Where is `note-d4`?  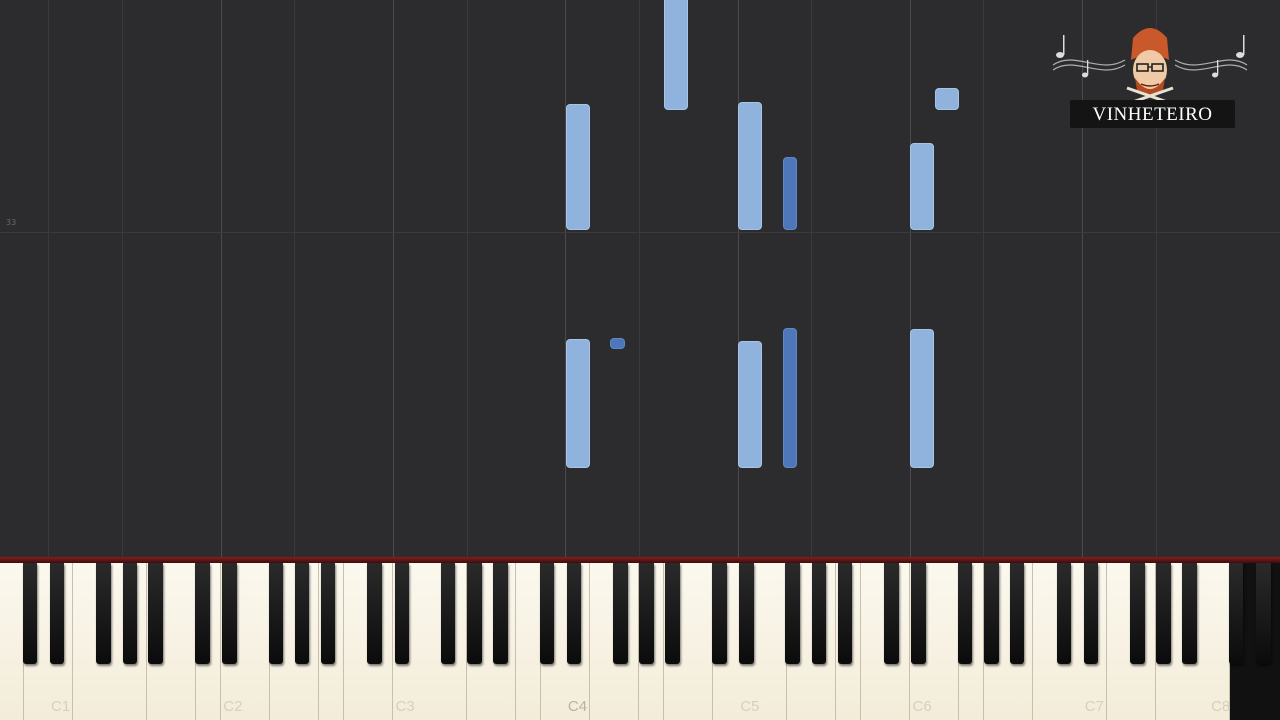 note-d4 is located at coordinates (617, 343).